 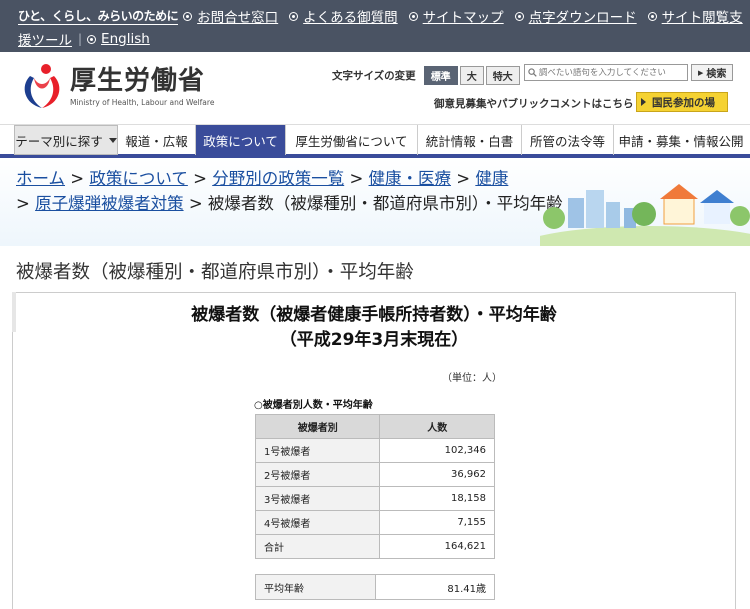 What do you see at coordinates (695, 16) in the screenshot?
I see `accessibility-tool-link: サイト閲覧支` at bounding box center [695, 16].